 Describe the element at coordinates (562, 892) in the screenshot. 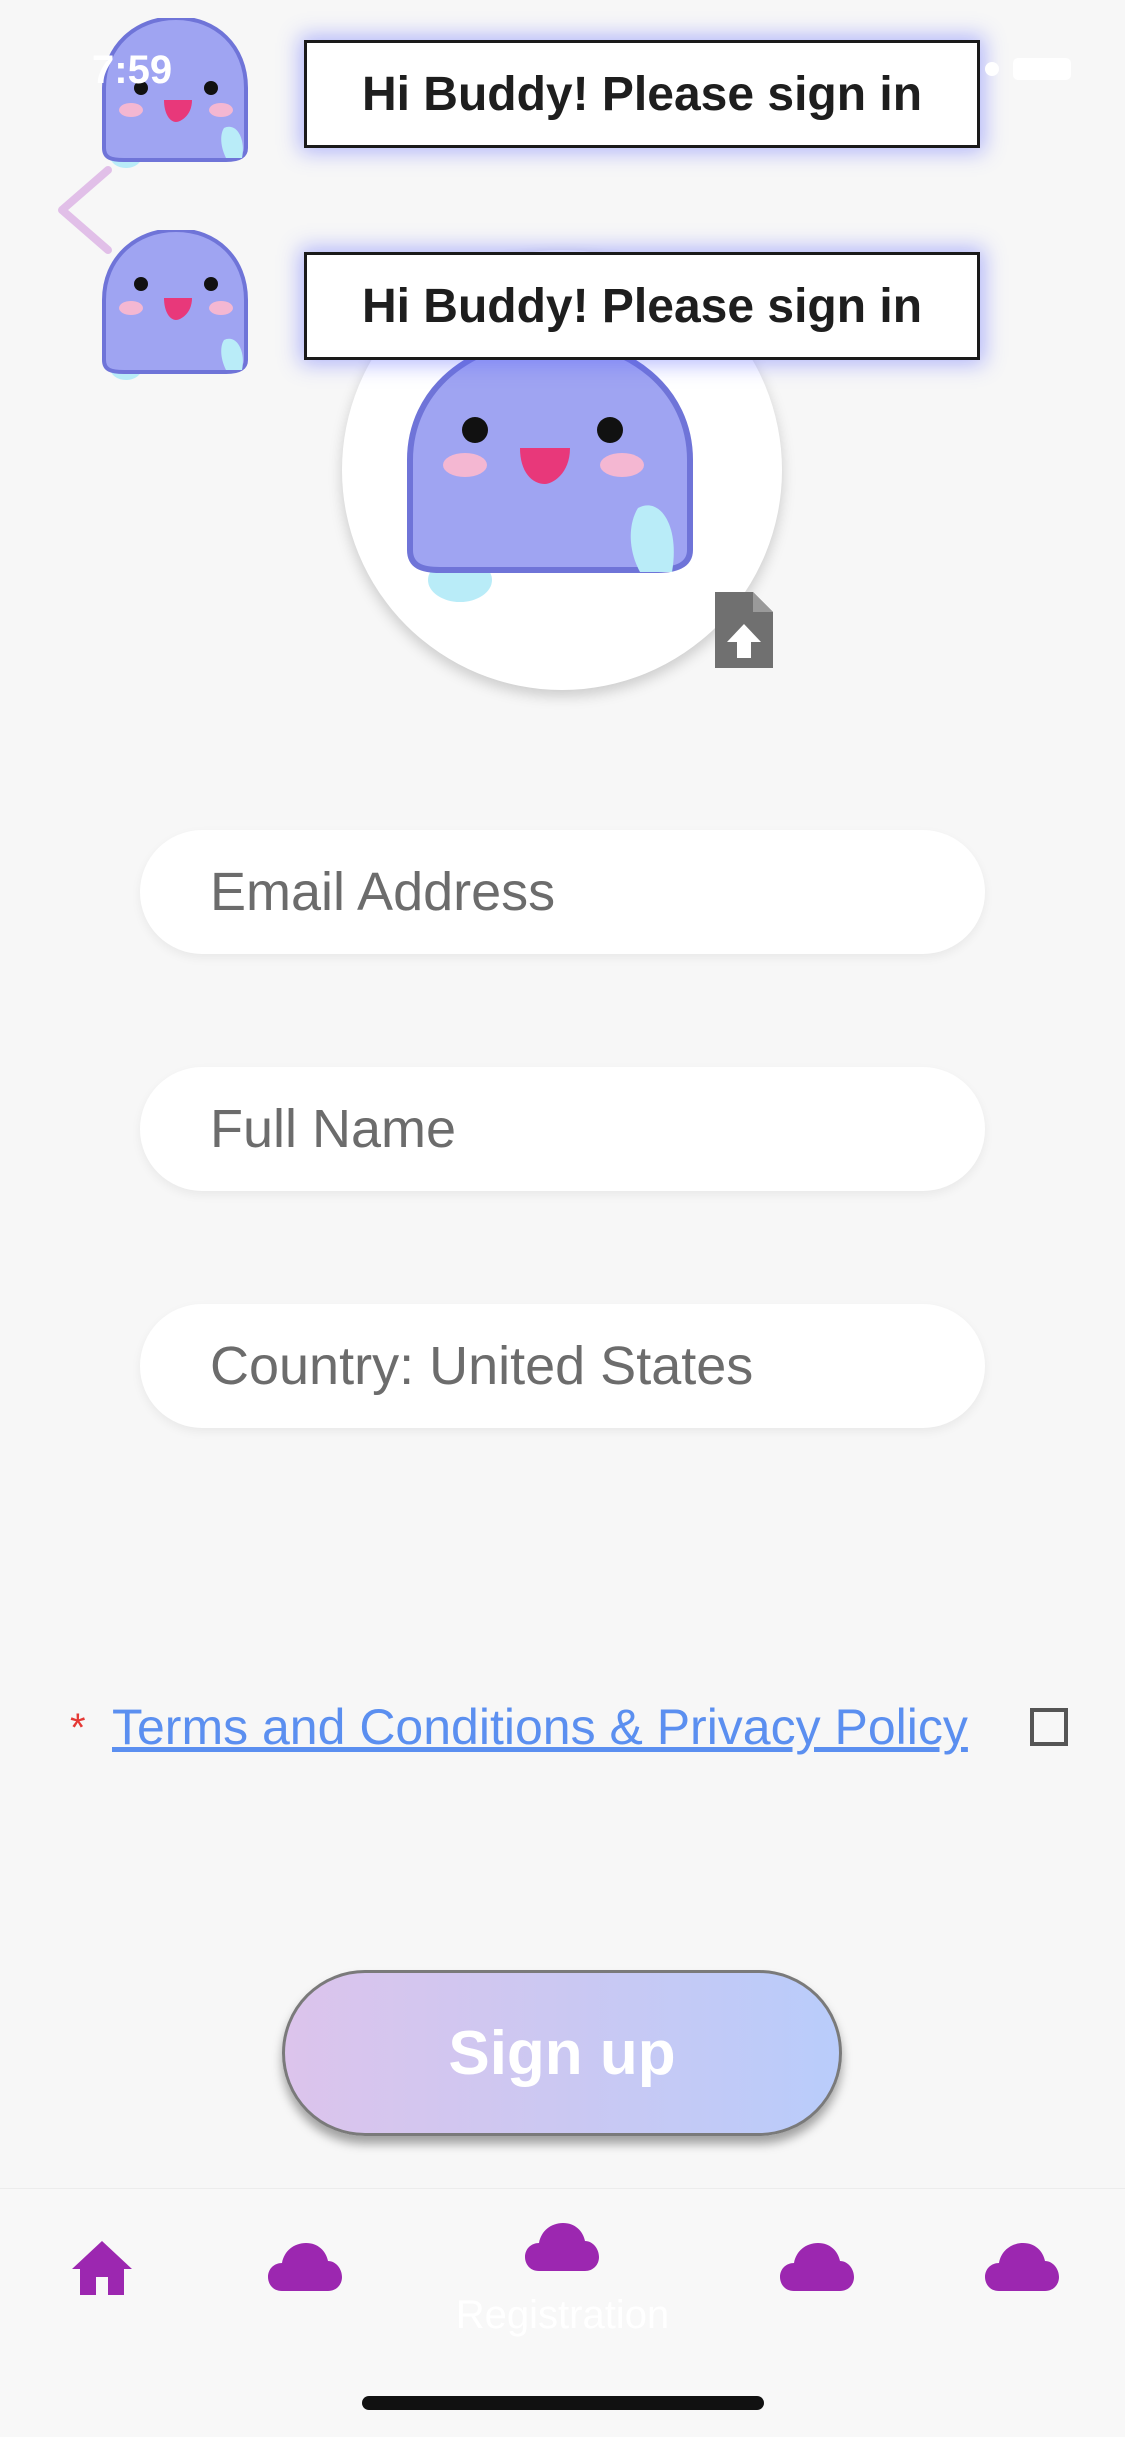

I see `email-field: Email Address` at that location.